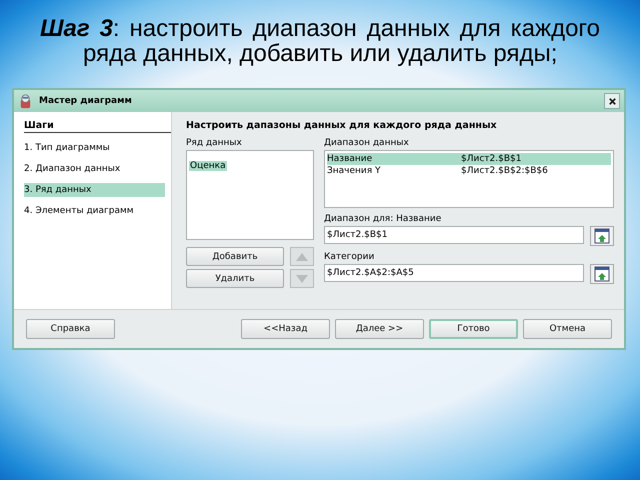 This screenshot has height=480, width=640. Describe the element at coordinates (235, 256) in the screenshot. I see `series-button: Добавить` at that location.